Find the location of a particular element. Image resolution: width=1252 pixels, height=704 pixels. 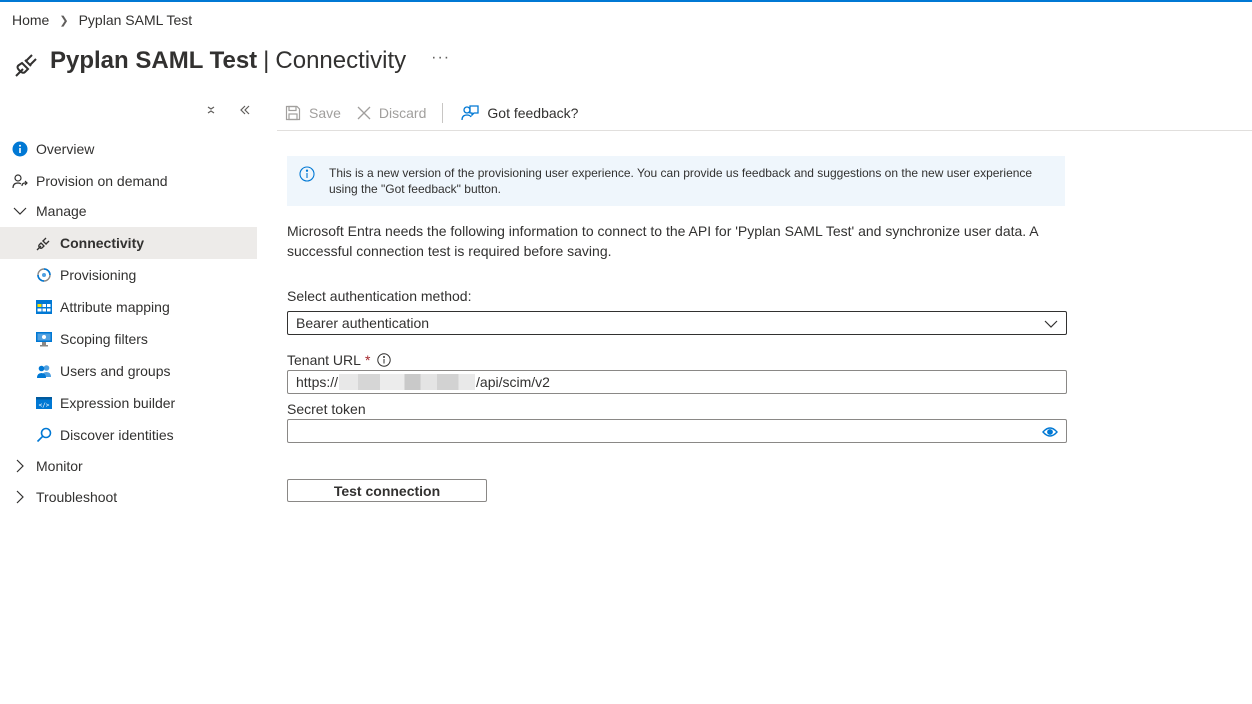

sidebar-item-label: Monitor is located at coordinates (59, 466).